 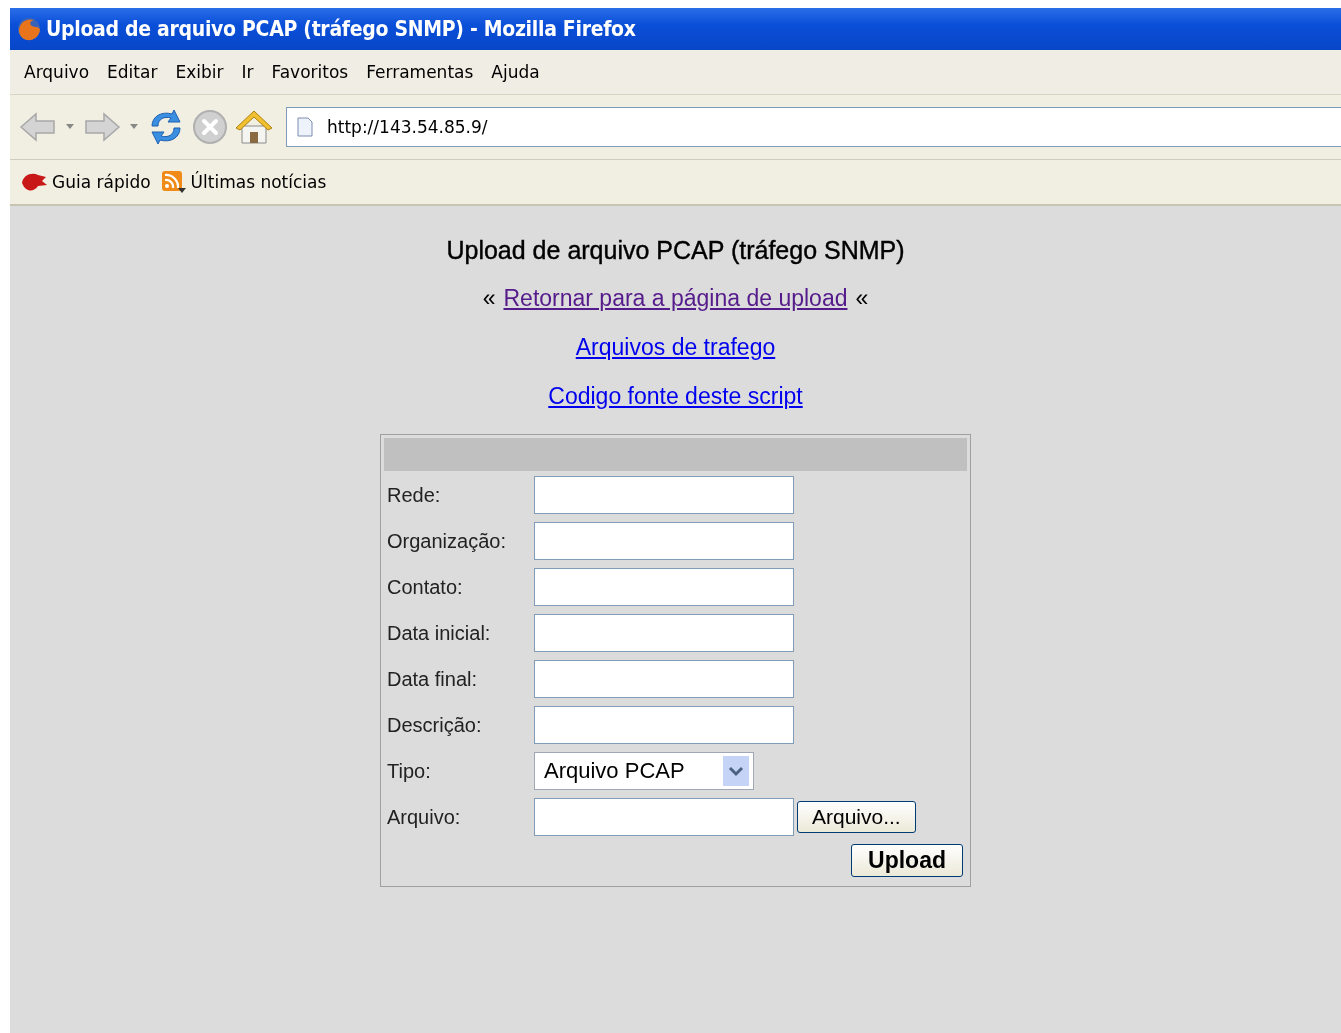 What do you see at coordinates (407, 127) in the screenshot?
I see `url-text: http://143.54.85.9/` at bounding box center [407, 127].